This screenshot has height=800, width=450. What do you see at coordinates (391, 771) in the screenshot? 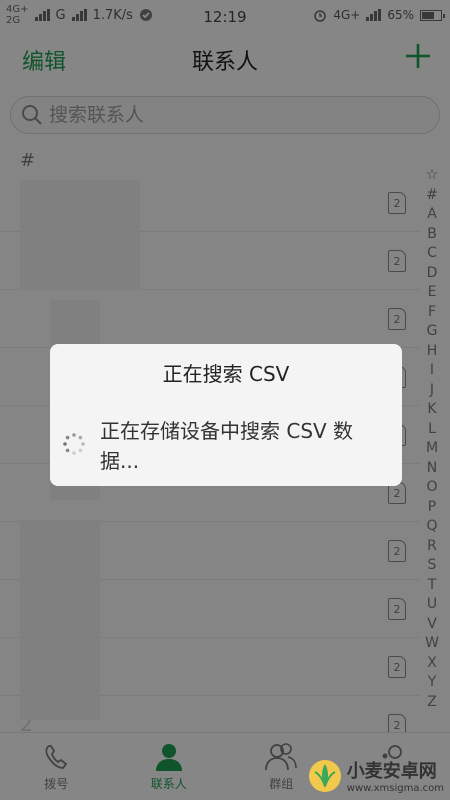
I see `watermark-text: 小麦安卓网` at bounding box center [391, 771].